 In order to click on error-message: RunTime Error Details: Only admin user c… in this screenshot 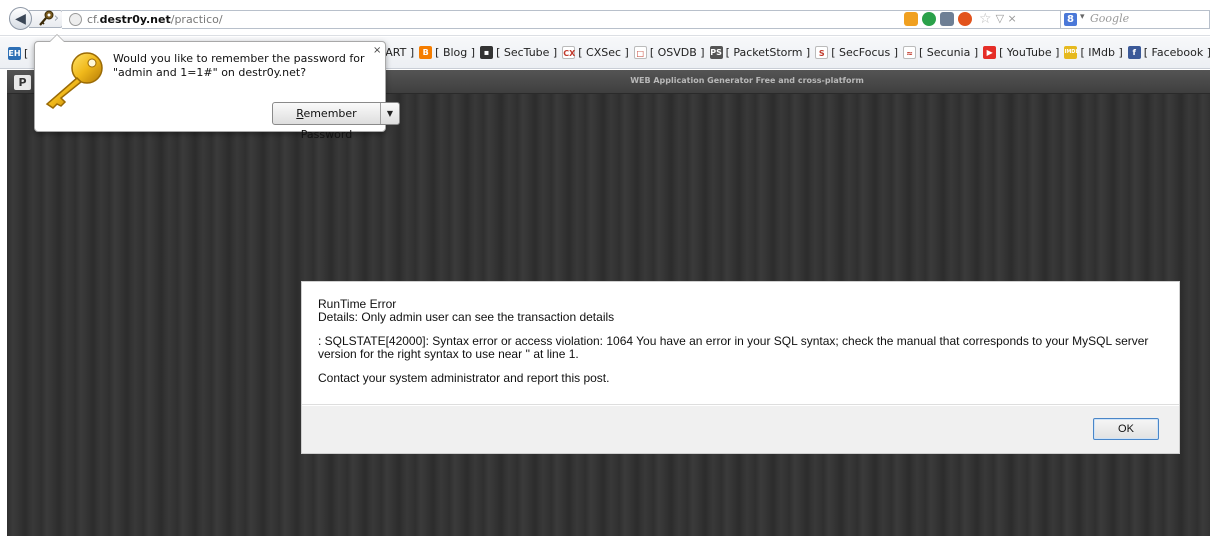, I will do `click(743, 341)`.